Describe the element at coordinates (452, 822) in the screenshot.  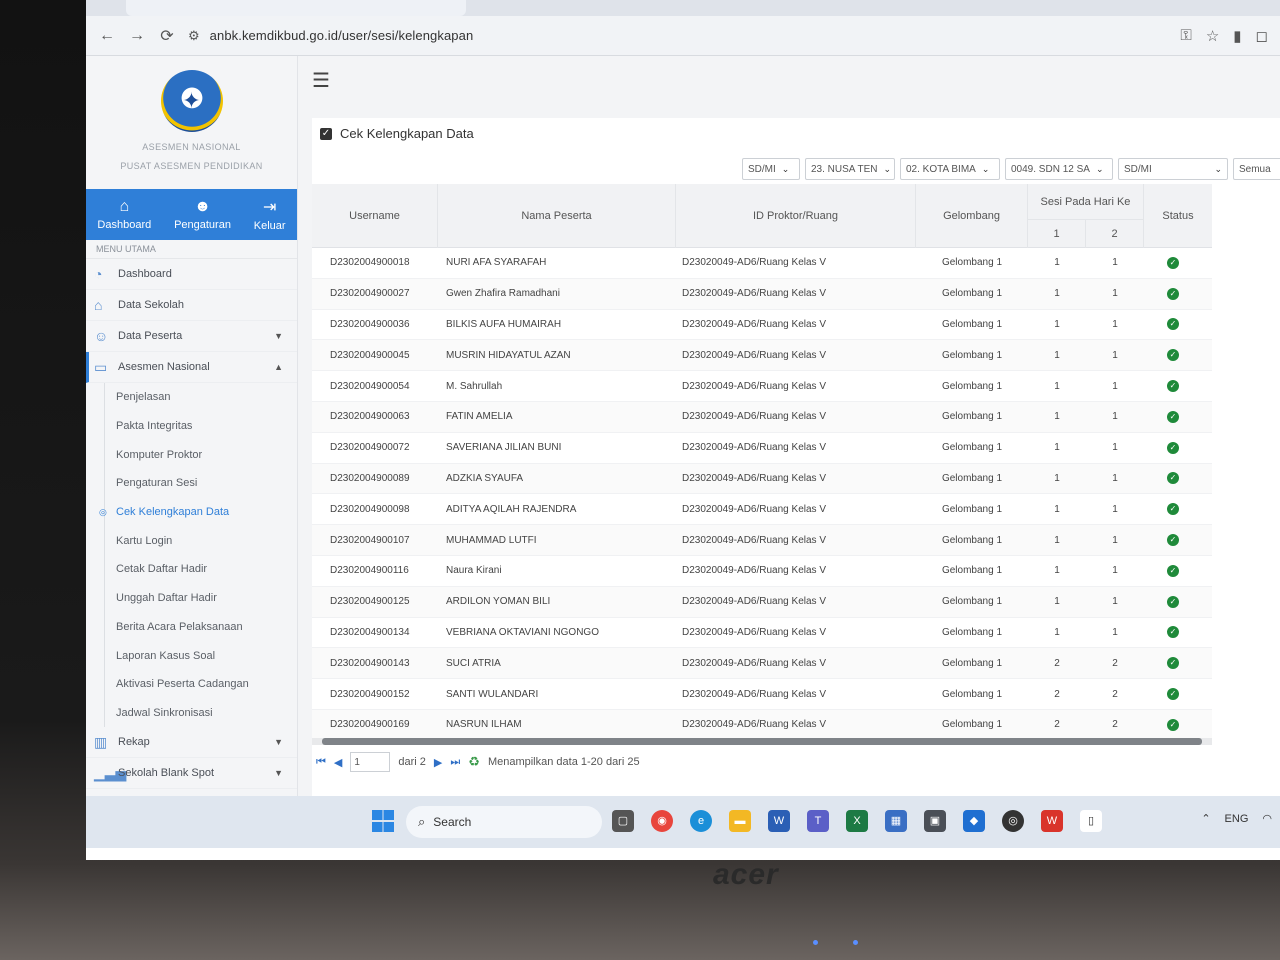
I see `search-label: Search` at that location.